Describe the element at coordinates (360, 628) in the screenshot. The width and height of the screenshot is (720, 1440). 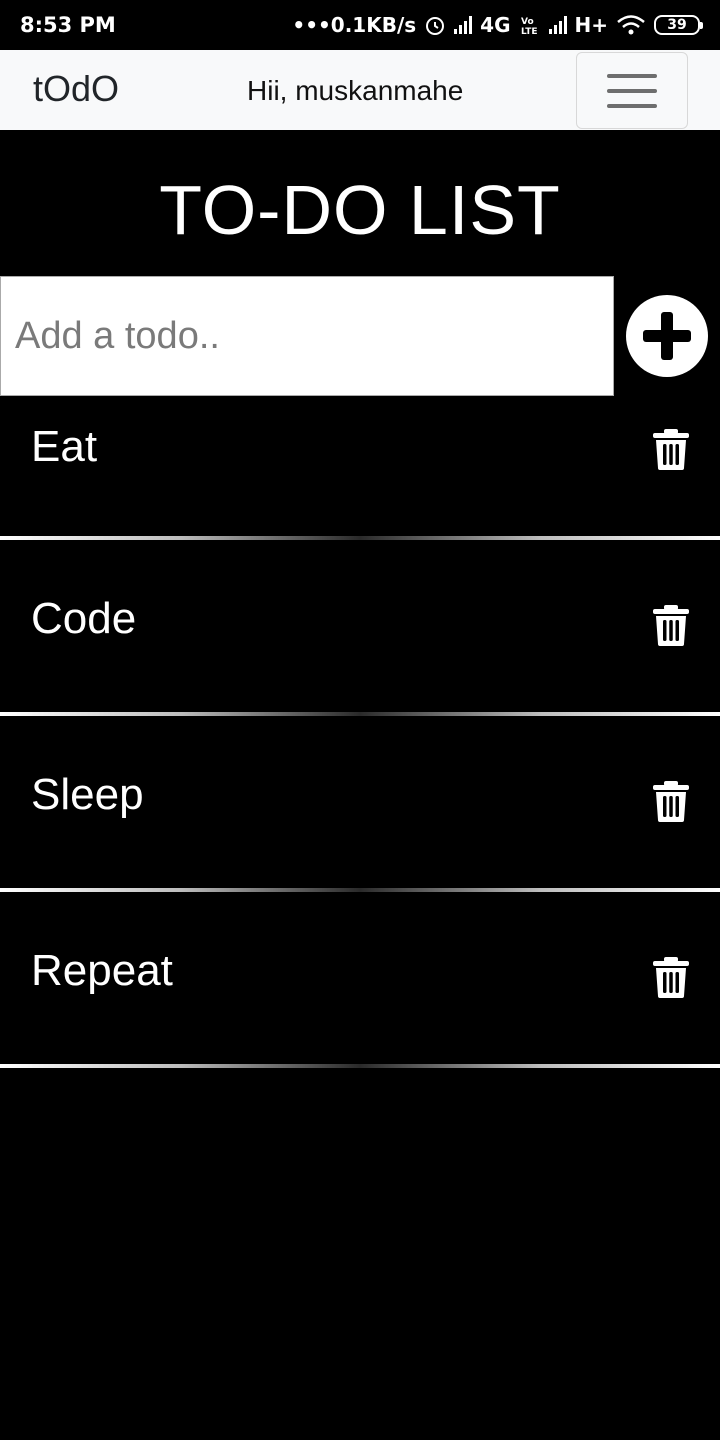
I see `todo-item: Code` at that location.